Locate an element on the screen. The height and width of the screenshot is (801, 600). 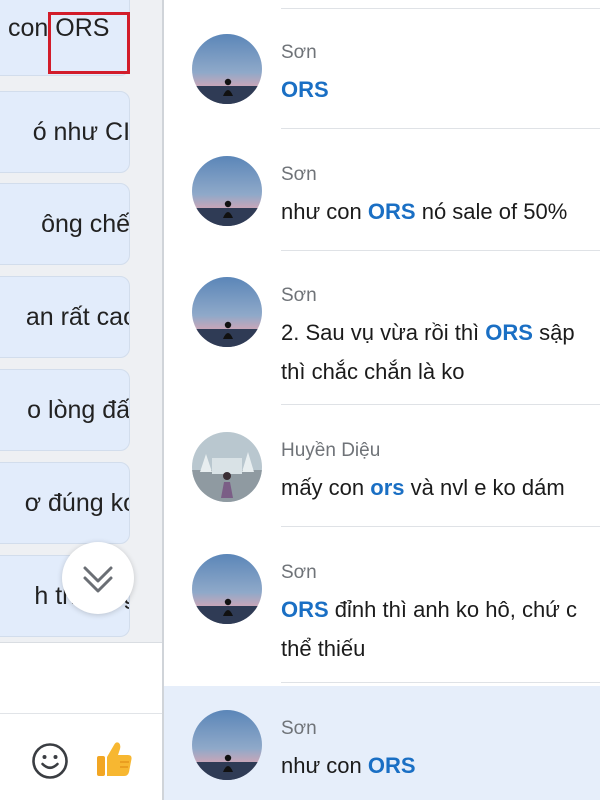
keyword-highlight: ors is located at coordinates (387, 487).